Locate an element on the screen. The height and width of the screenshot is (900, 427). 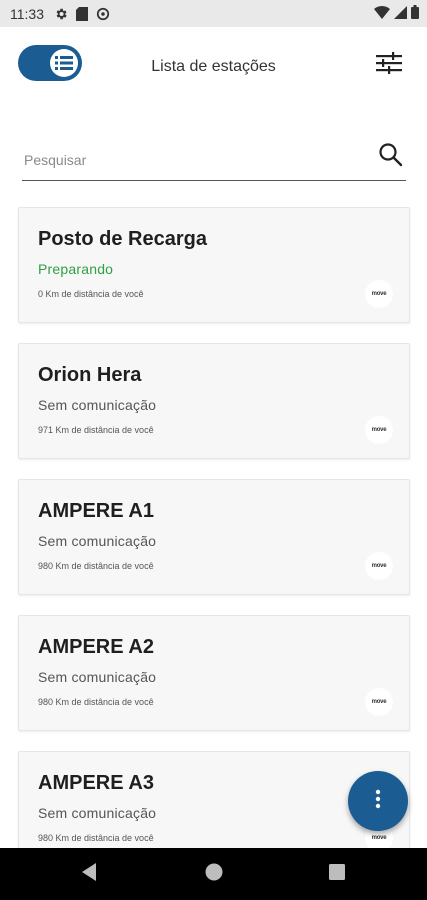
battery-icon is located at coordinates (415, 13).